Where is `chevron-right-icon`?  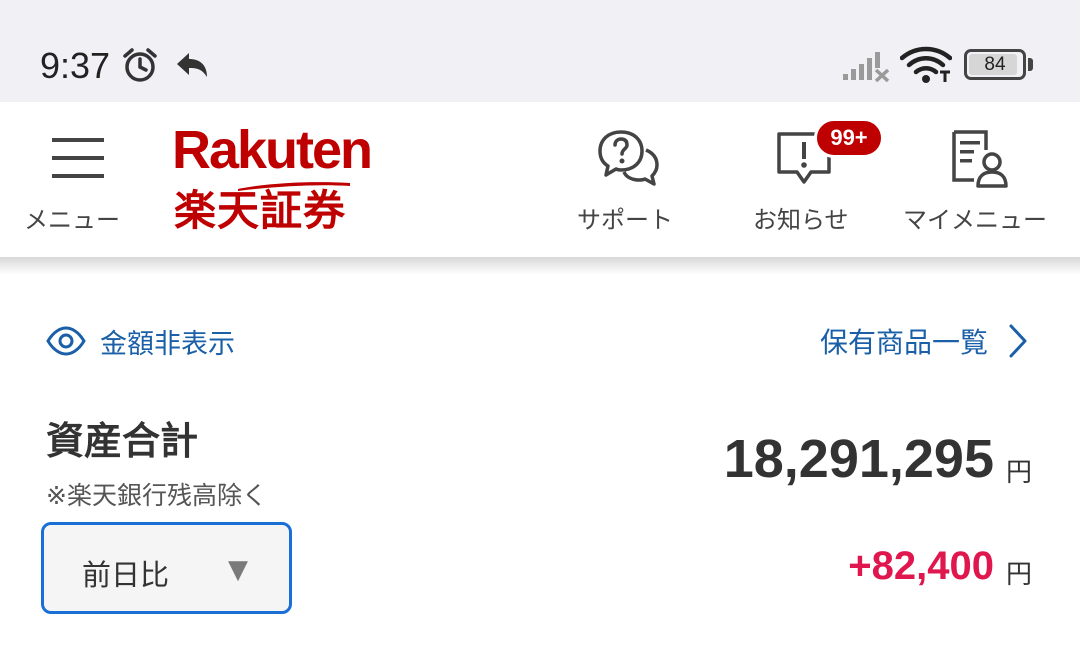 chevron-right-icon is located at coordinates (1018, 341).